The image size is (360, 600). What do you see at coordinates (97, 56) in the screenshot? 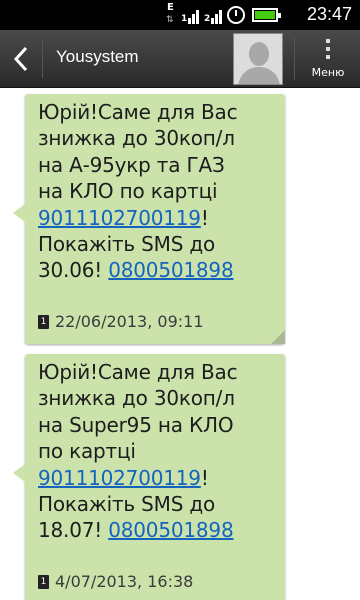
I see `conversation-title: Yousystem` at bounding box center [97, 56].